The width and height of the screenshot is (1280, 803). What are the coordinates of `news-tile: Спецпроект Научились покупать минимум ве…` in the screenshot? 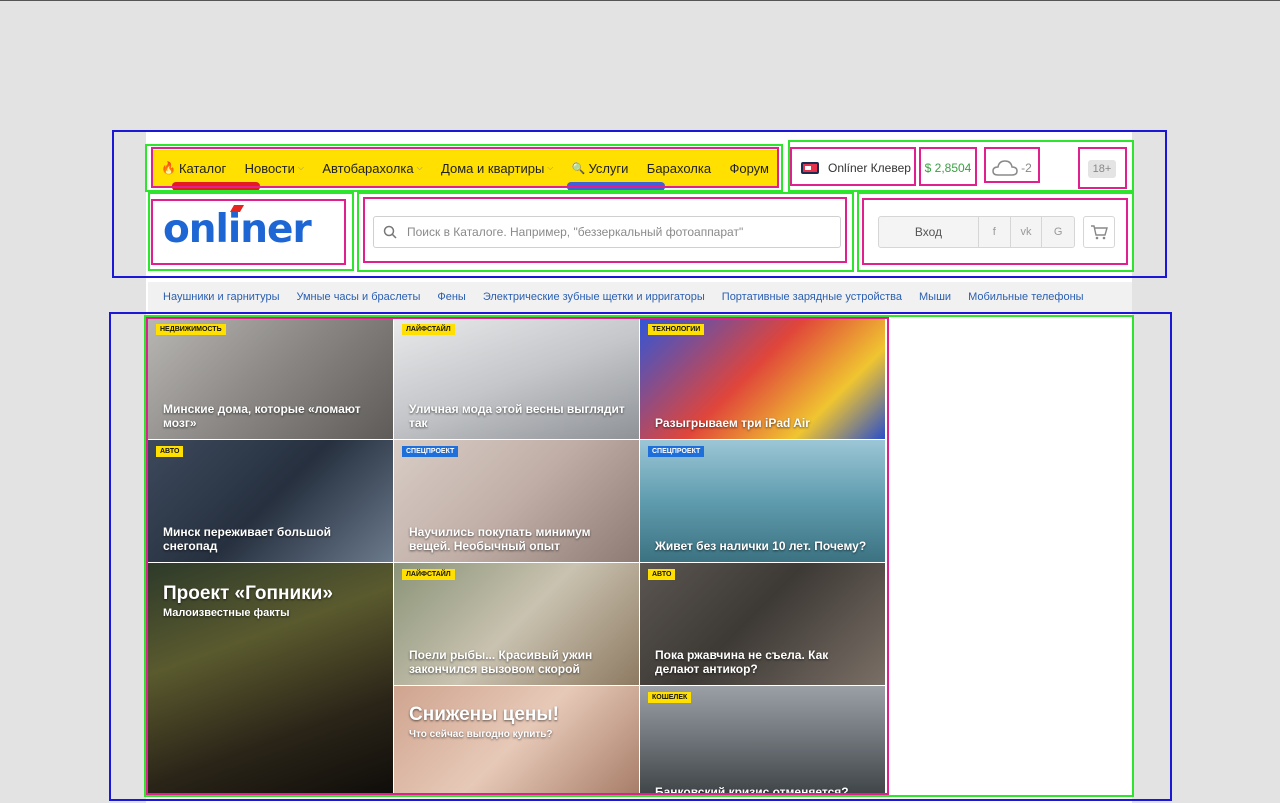 It's located at (516, 501).